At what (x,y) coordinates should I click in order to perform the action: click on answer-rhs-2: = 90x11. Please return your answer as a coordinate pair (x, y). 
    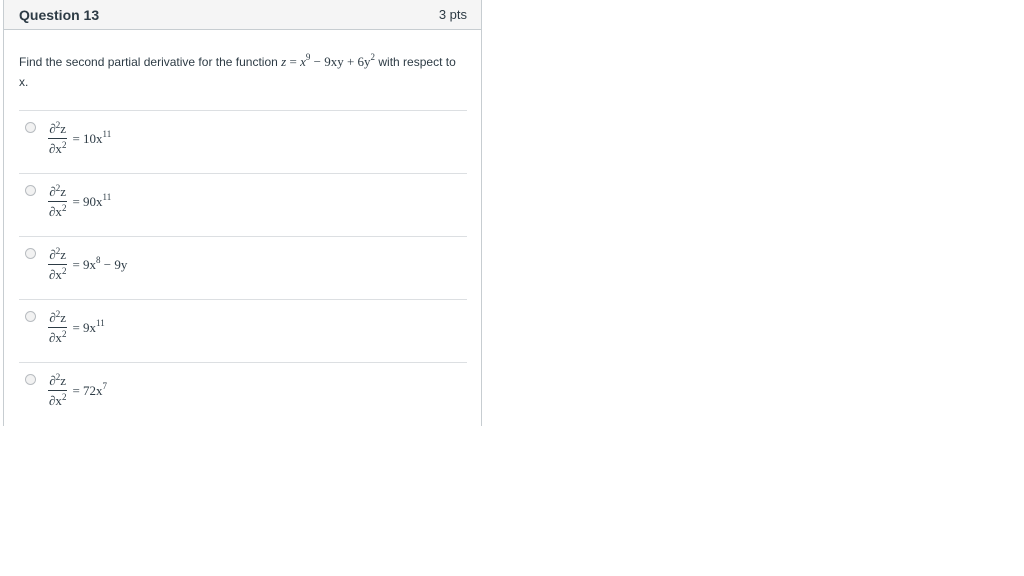
    Looking at the image, I should click on (92, 200).